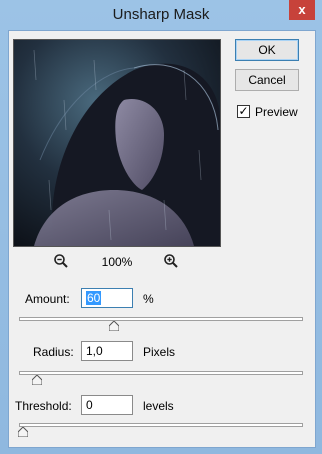 The width and height of the screenshot is (322, 454). I want to click on amount-slider-track, so click(161, 319).